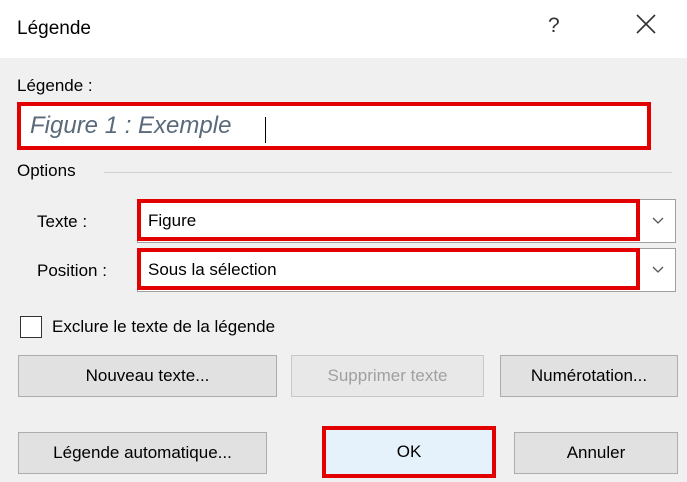  I want to click on options-divider, so click(388, 172).